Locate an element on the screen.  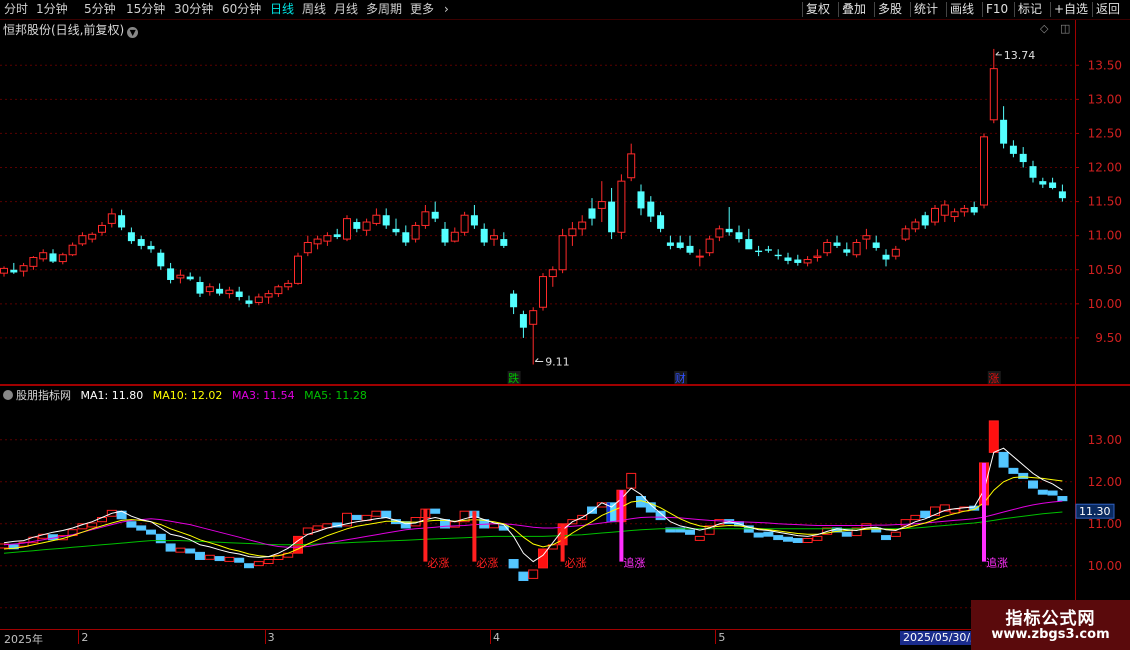
stock-title: 恒邦股份(日线,前复权) ▼ is located at coordinates (71, 29).